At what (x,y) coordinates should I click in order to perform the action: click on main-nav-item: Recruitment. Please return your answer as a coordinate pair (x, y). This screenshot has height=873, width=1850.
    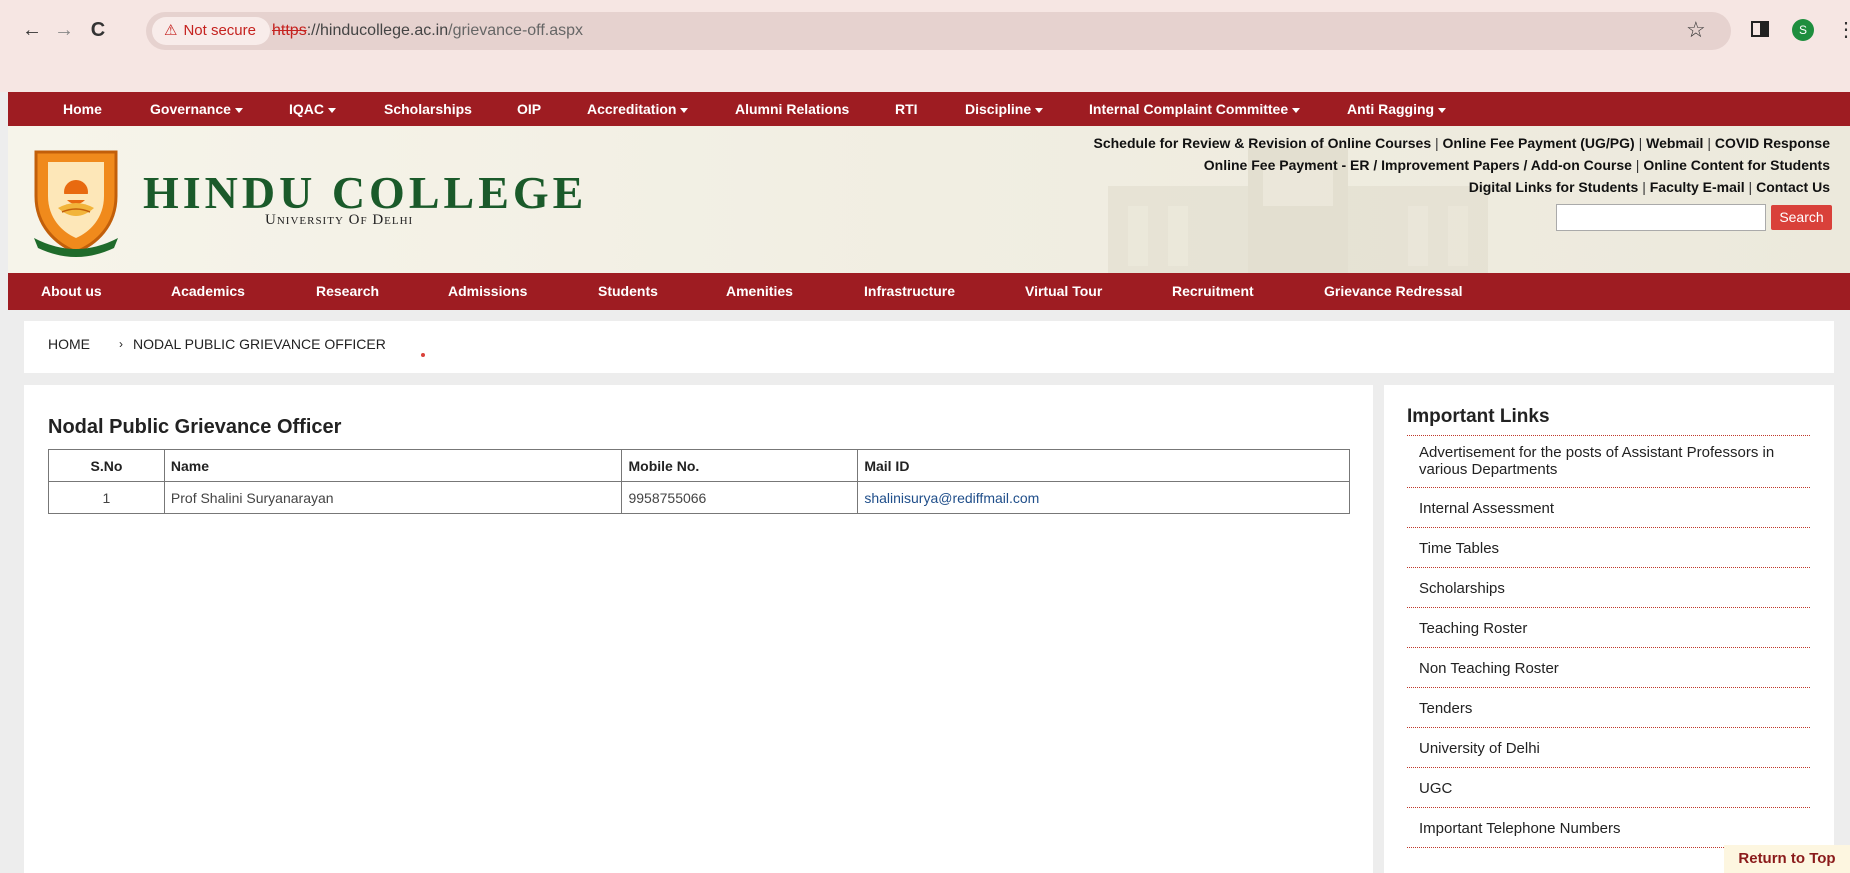
    Looking at the image, I should click on (1213, 291).